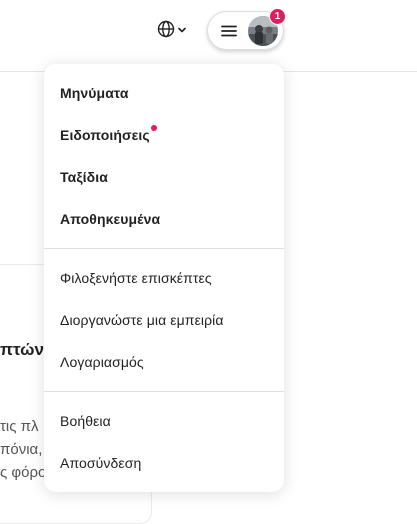 The width and height of the screenshot is (417, 524). Describe the element at coordinates (164, 135) in the screenshot. I see `menu-item-notifications: Ειδοποιήσεις` at that location.